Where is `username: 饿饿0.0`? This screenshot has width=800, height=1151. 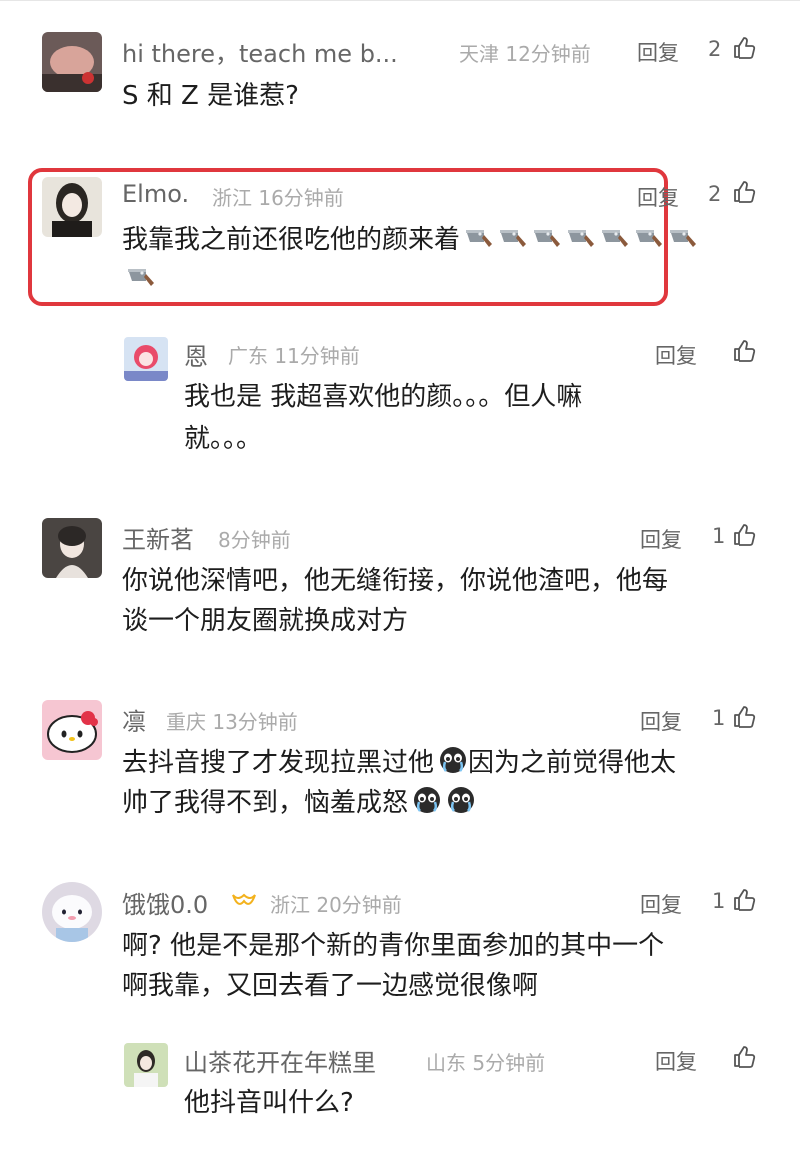 username: 饿饿0.0 is located at coordinates (165, 902).